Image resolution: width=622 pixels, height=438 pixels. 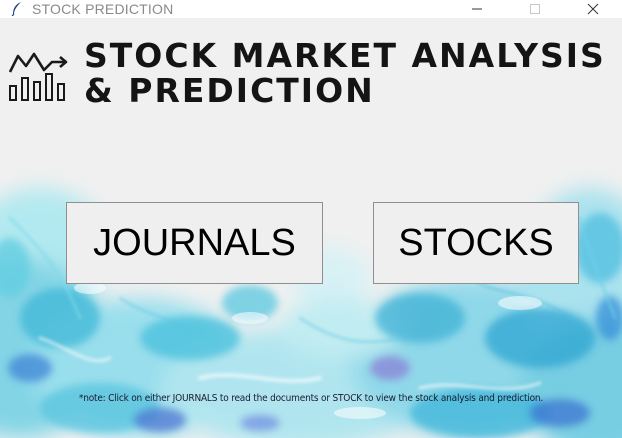 I want to click on minimize-button, so click(x=477, y=9).